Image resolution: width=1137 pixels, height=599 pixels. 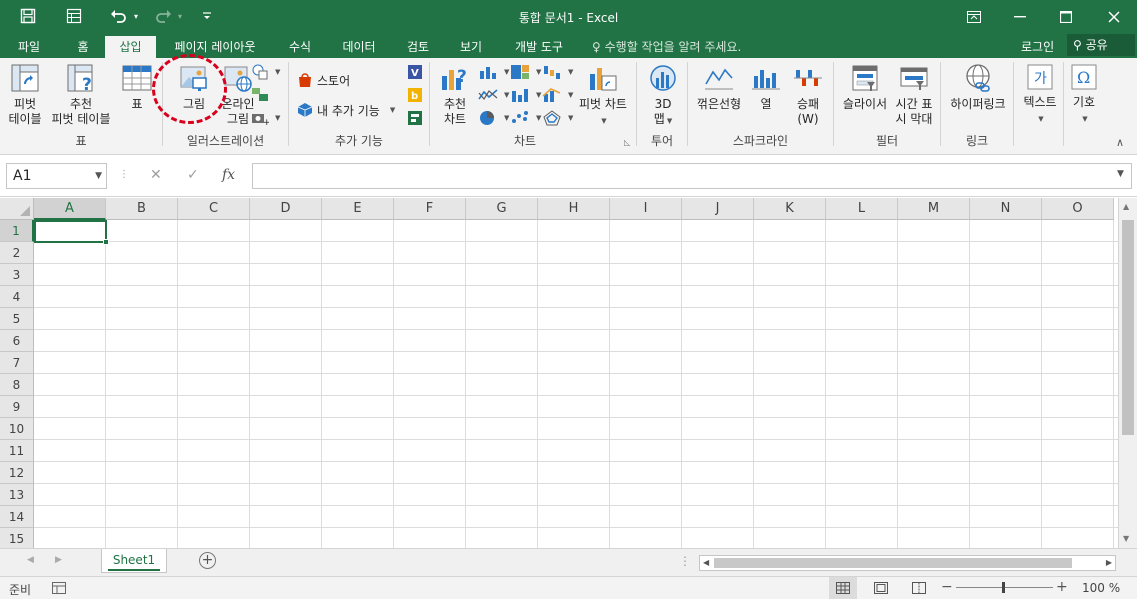 I want to click on zoom-slider, so click(x=1004, y=587).